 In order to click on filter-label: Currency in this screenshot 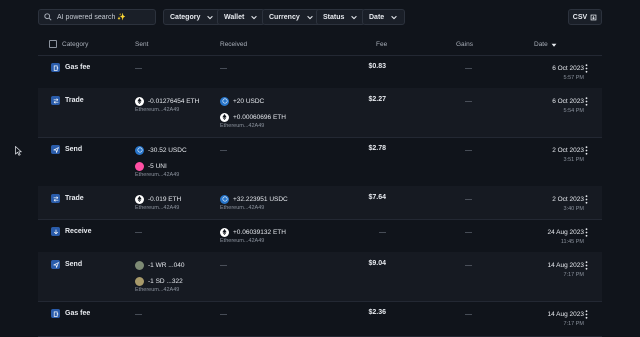, I will do `click(284, 17)`.